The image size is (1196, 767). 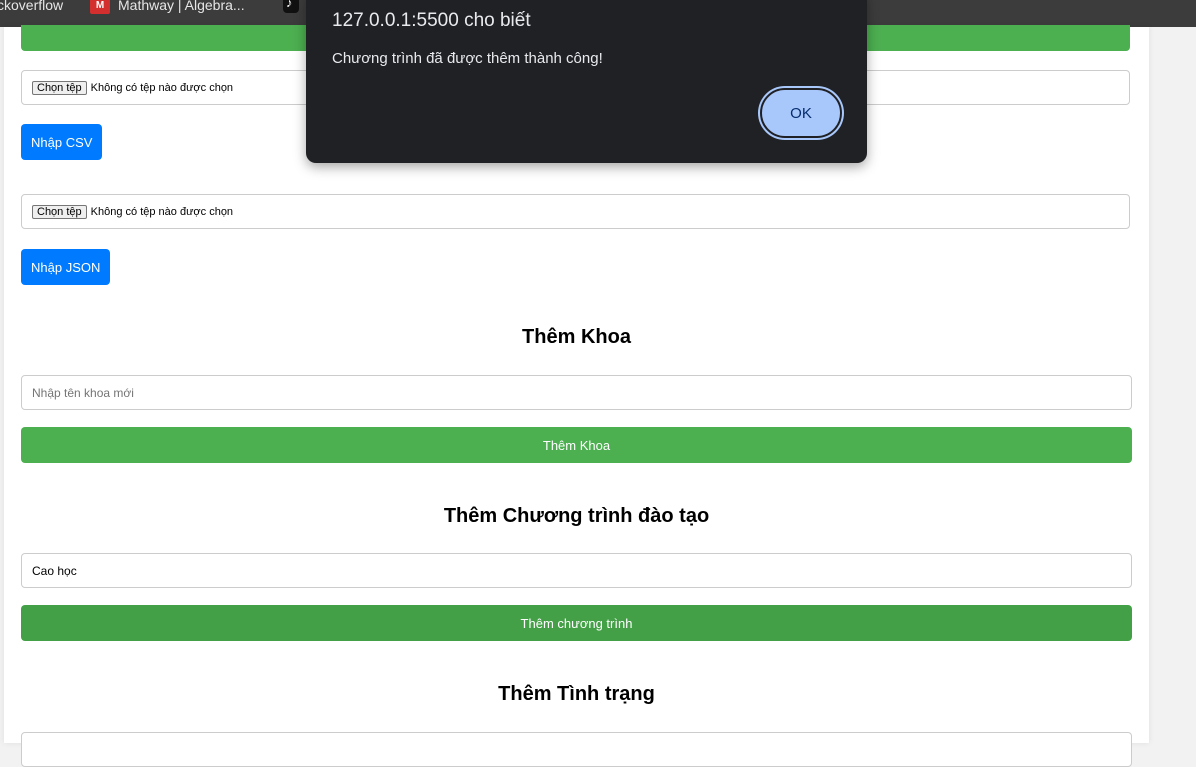 I want to click on ok-button: OK, so click(x=801, y=113).